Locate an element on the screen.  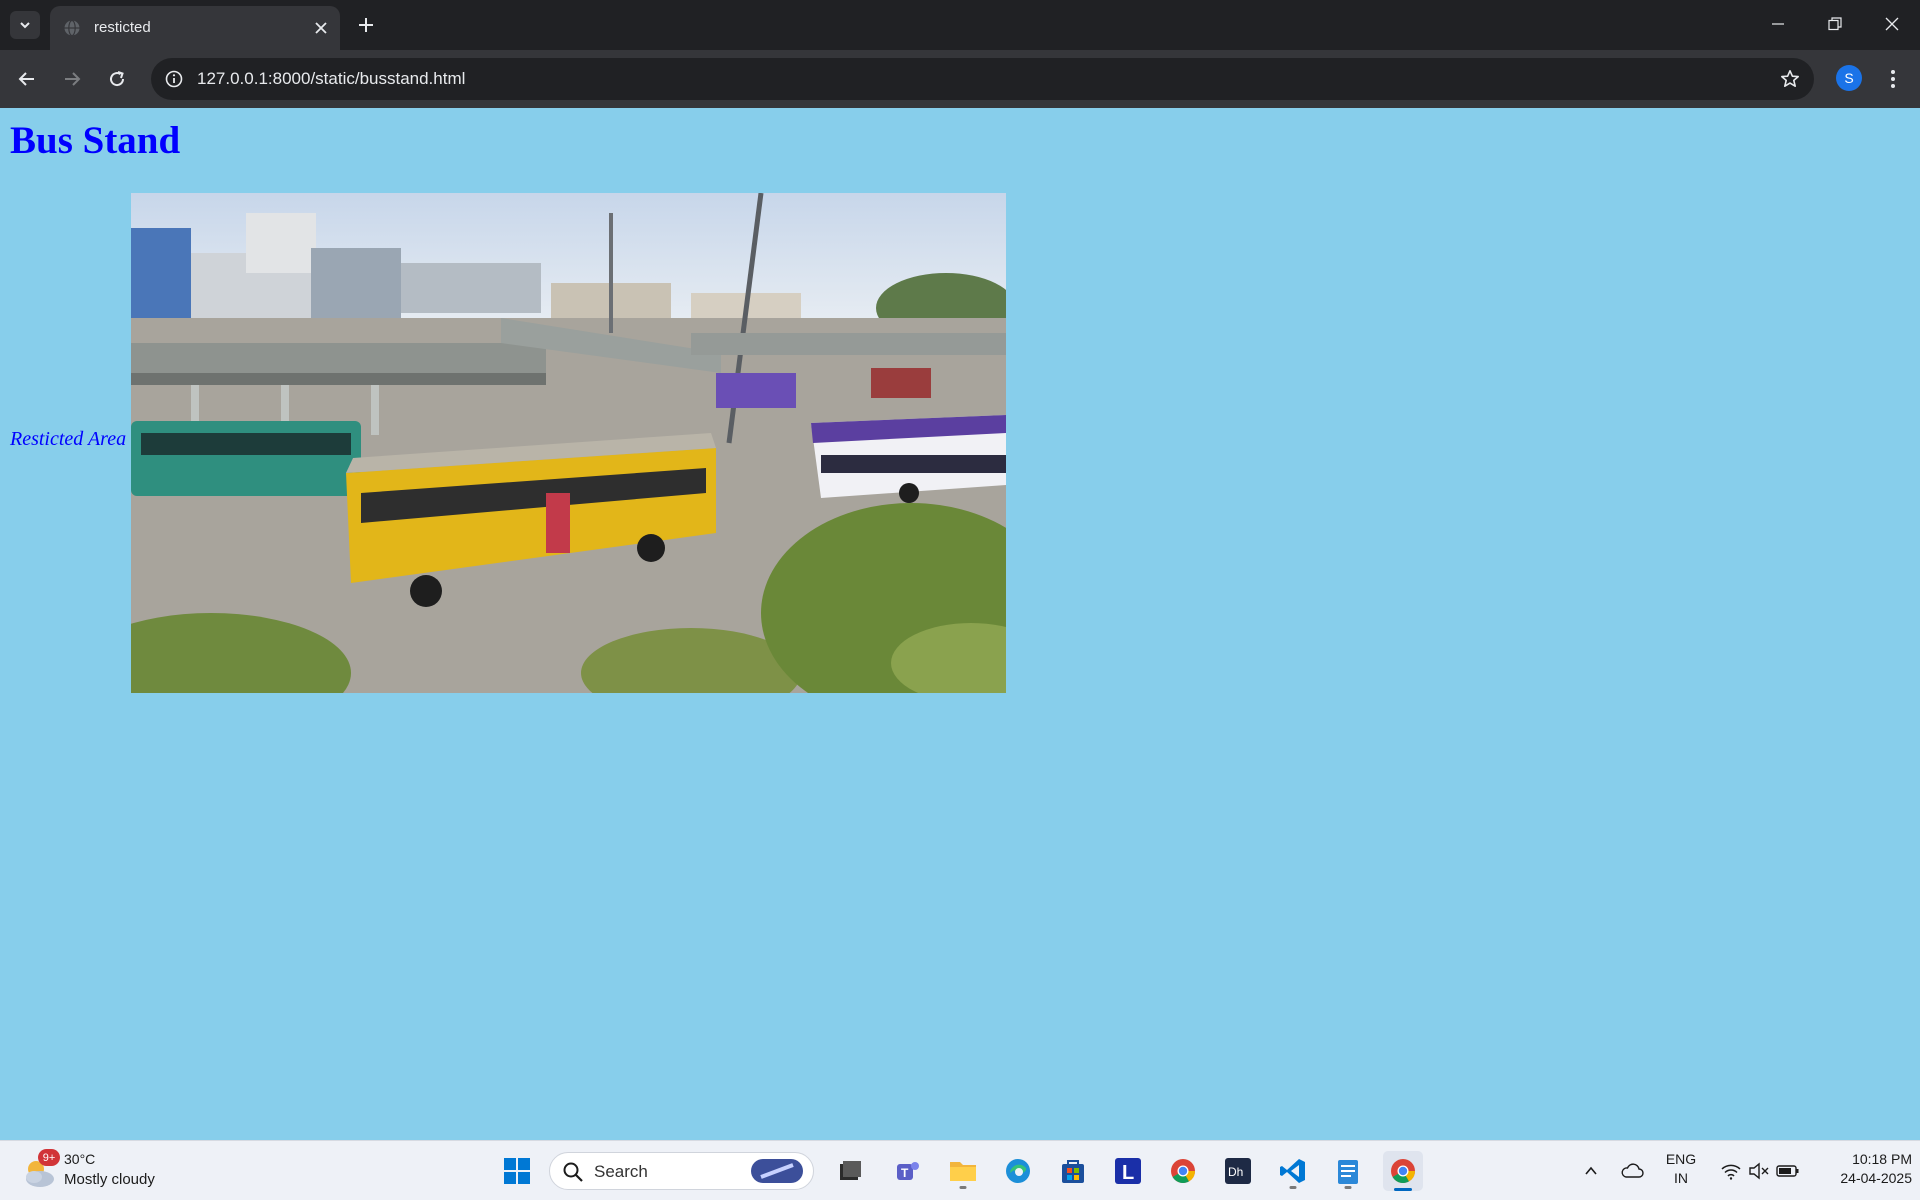
speaker-muted-icon is located at coordinates (1759, 1171).